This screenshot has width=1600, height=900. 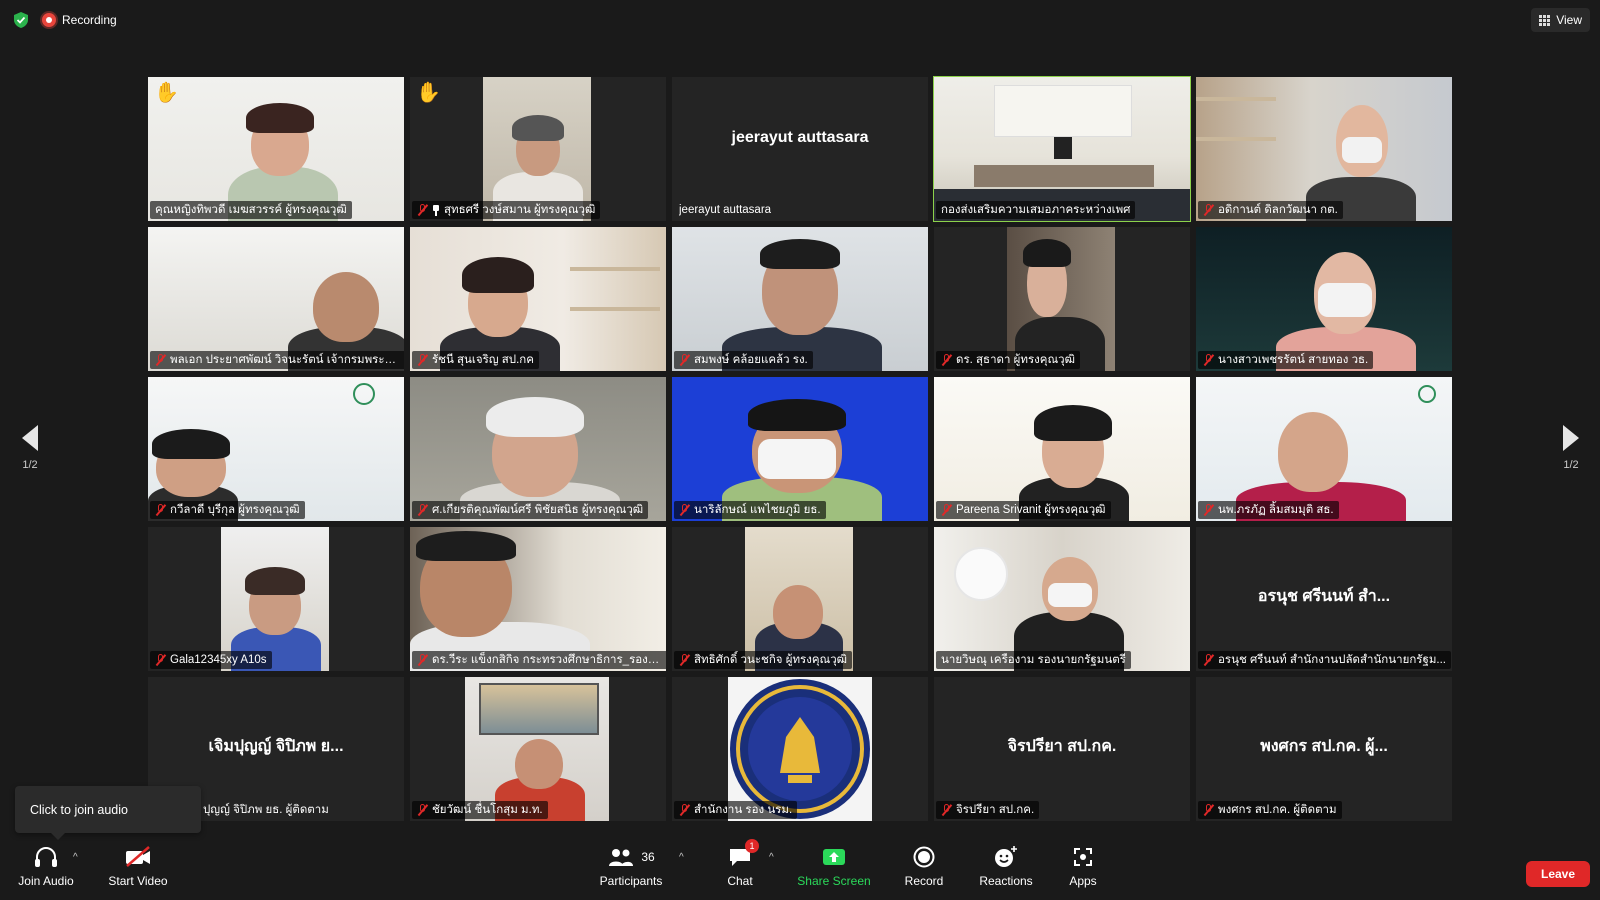 What do you see at coordinates (538, 299) in the screenshot?
I see `participant-tile: รัชนี สุนเจริญ สป.กค` at bounding box center [538, 299].